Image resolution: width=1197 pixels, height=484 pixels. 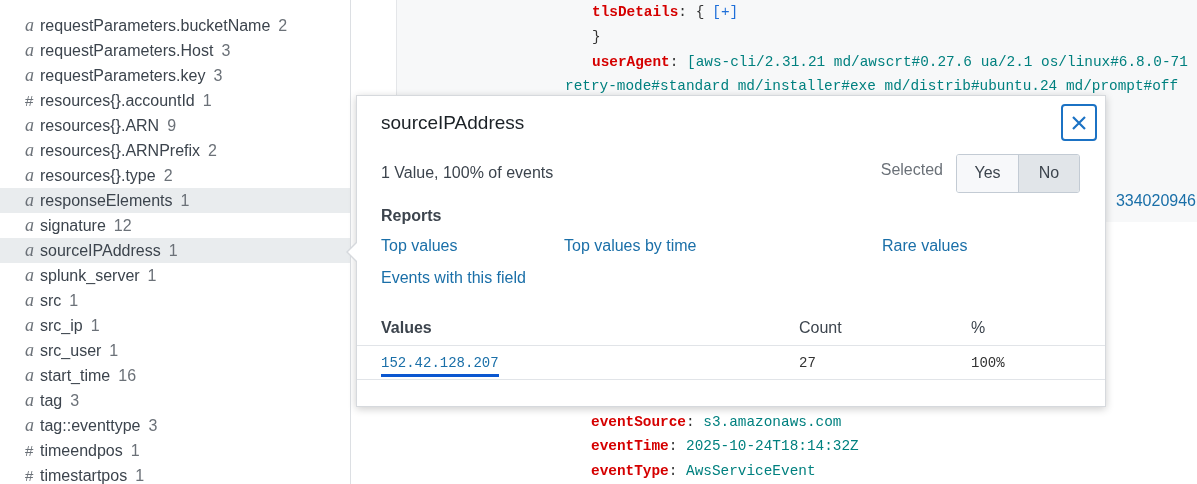 I want to click on field-name: timeendpos, so click(x=81, y=450).